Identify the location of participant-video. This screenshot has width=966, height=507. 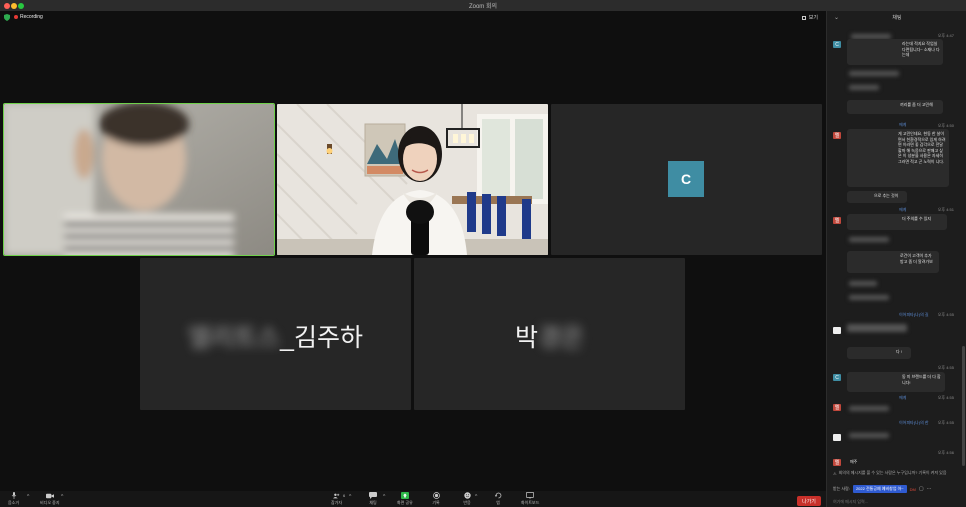
(139, 179).